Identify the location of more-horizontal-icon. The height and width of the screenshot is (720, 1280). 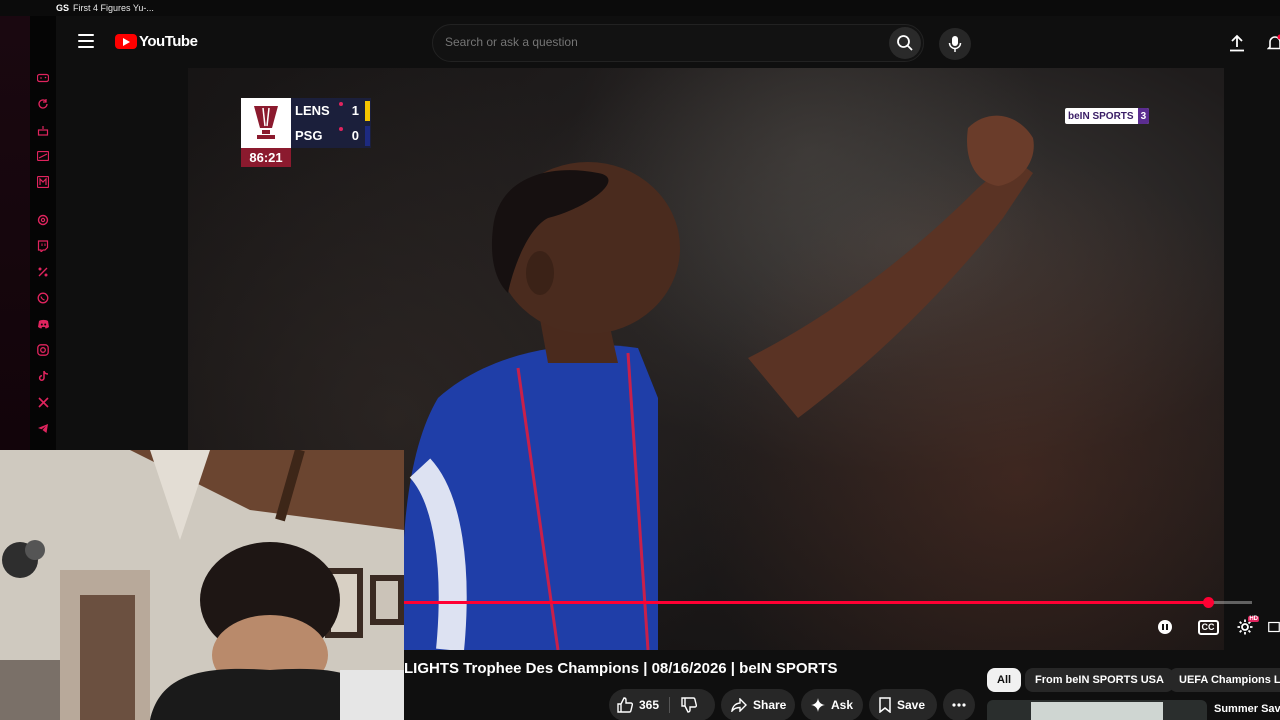
(959, 705).